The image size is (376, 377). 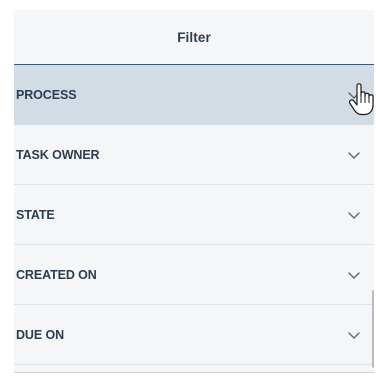 I want to click on hand-pointer-icon, so click(x=361, y=100).